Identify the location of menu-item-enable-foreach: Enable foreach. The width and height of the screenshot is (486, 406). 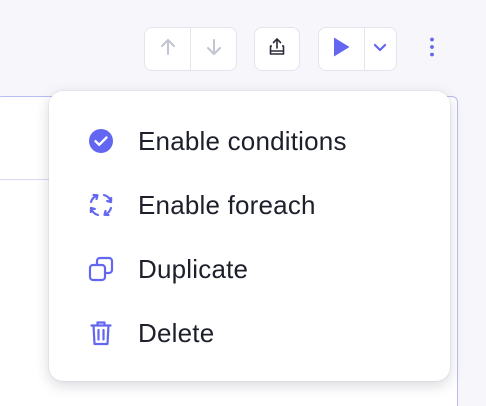
(249, 205).